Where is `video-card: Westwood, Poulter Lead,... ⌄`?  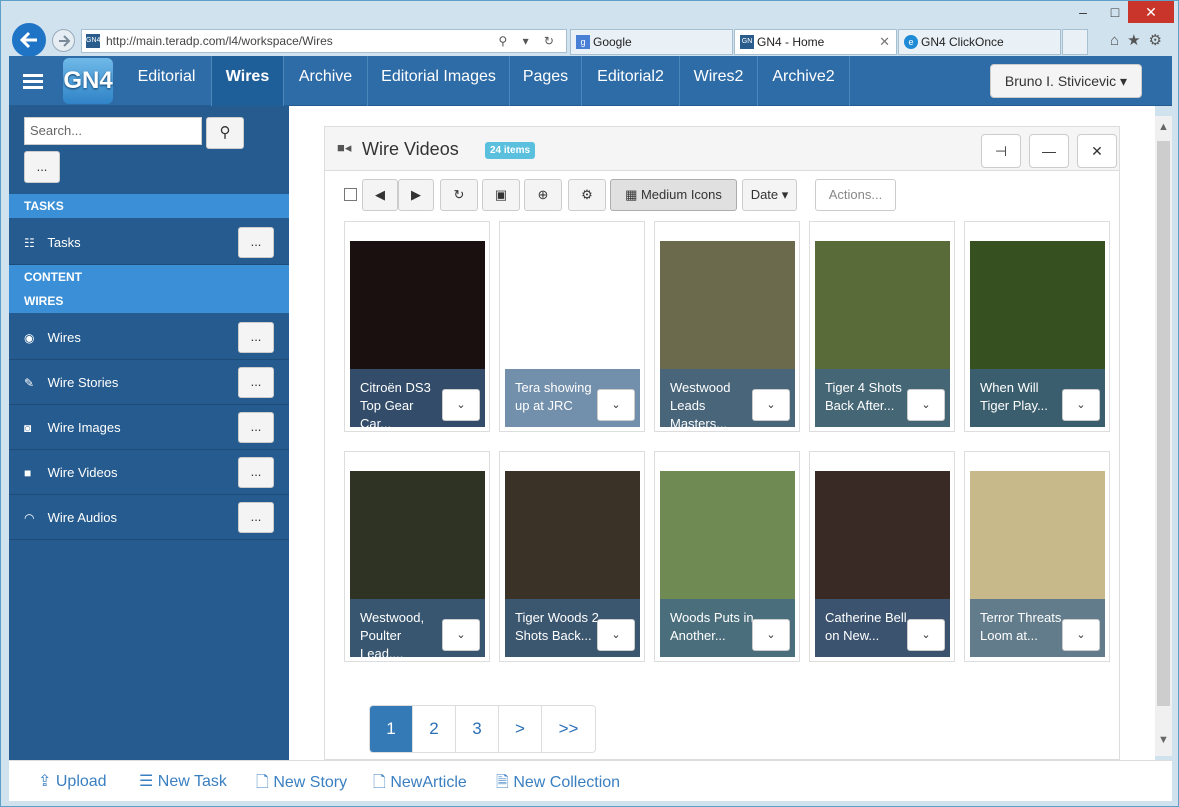 video-card: Westwood, Poulter Lead,... ⌄ is located at coordinates (417, 556).